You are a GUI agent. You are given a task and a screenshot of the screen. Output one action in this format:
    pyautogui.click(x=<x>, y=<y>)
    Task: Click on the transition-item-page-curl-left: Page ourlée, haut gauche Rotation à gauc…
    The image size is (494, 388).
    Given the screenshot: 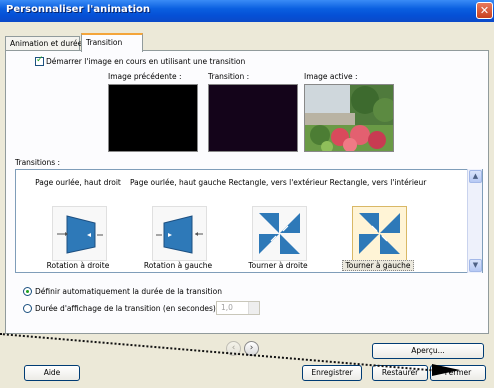 What is the action you would take?
    pyautogui.click(x=178, y=221)
    